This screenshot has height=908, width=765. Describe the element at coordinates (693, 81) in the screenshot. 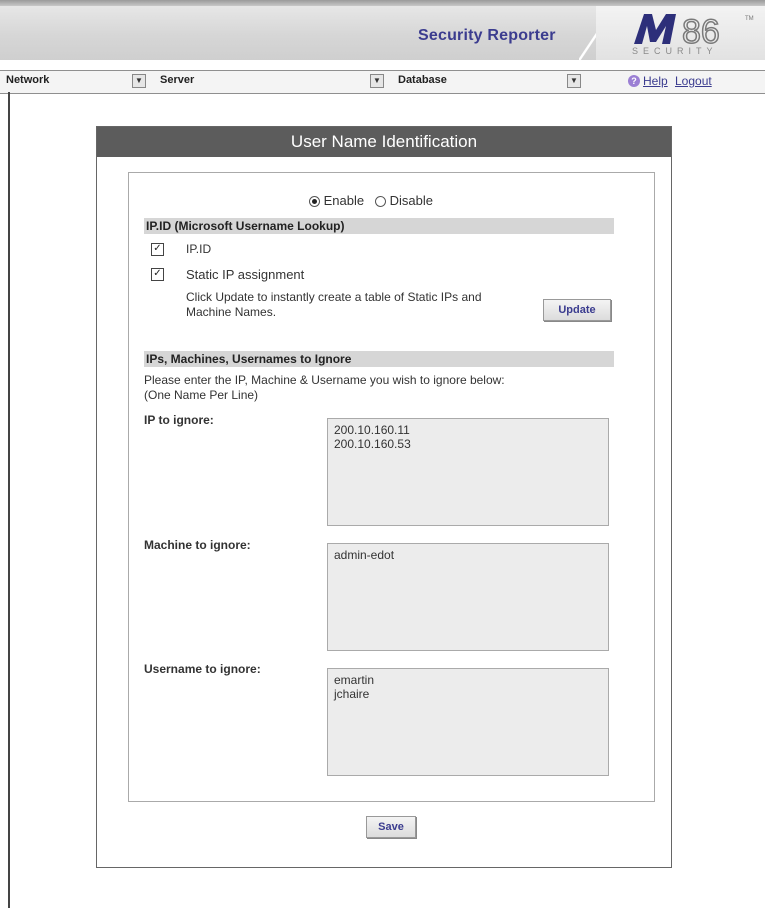

I see `logout-link: Logout` at that location.